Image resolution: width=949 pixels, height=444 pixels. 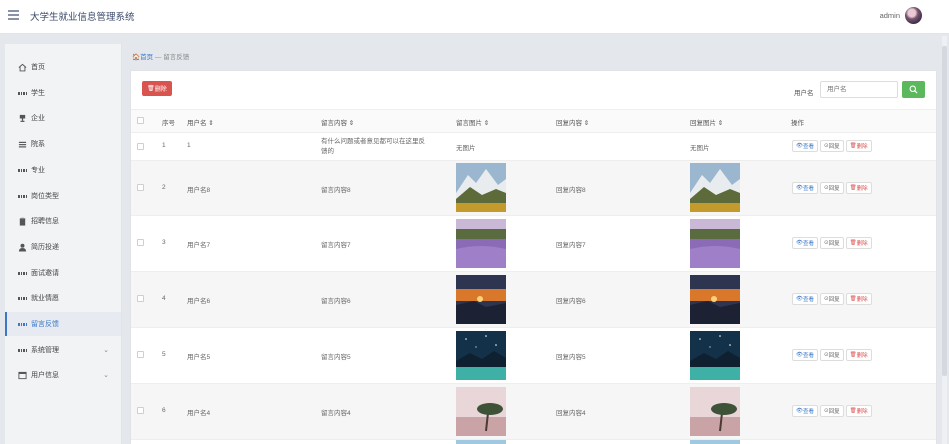 I want to click on header-image: 留言图片 ⇕, so click(x=472, y=122).